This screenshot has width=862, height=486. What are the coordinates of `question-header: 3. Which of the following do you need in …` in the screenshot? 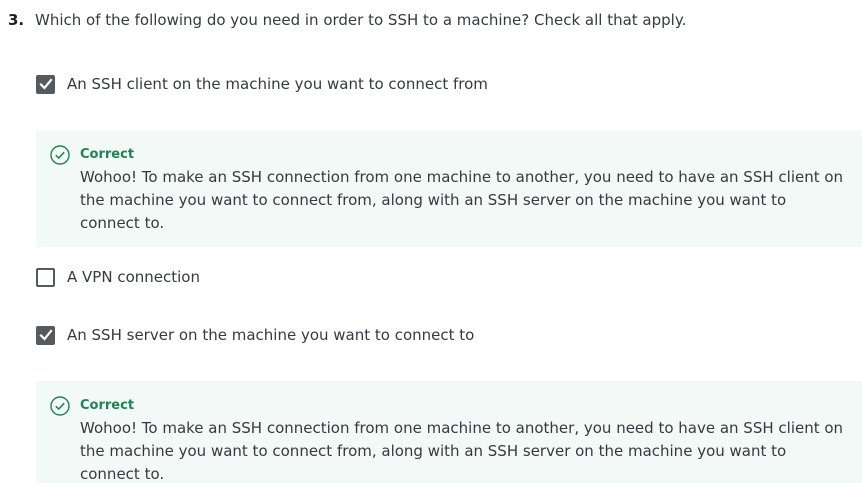 It's located at (347, 20).